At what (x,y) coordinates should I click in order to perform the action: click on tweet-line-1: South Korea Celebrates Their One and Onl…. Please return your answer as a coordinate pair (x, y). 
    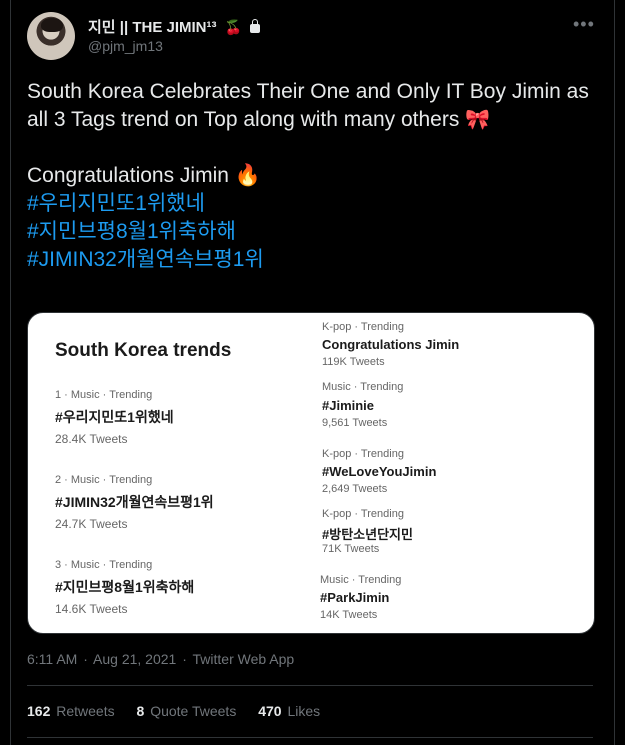
    Looking at the image, I should click on (308, 105).